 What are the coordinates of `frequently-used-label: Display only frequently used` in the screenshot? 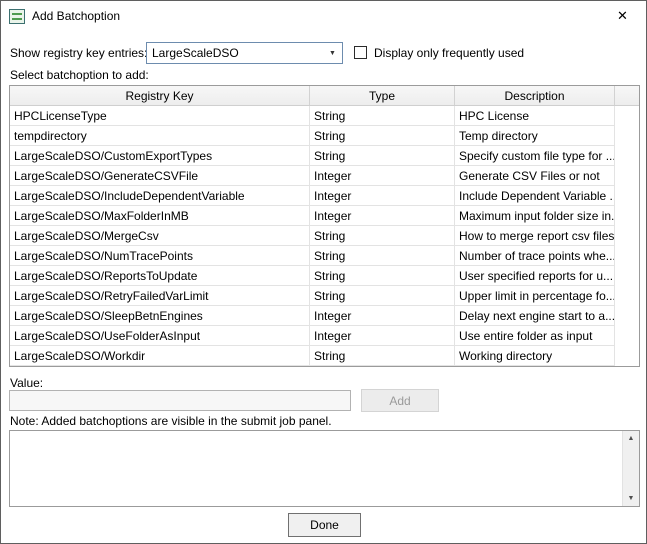 It's located at (449, 53).